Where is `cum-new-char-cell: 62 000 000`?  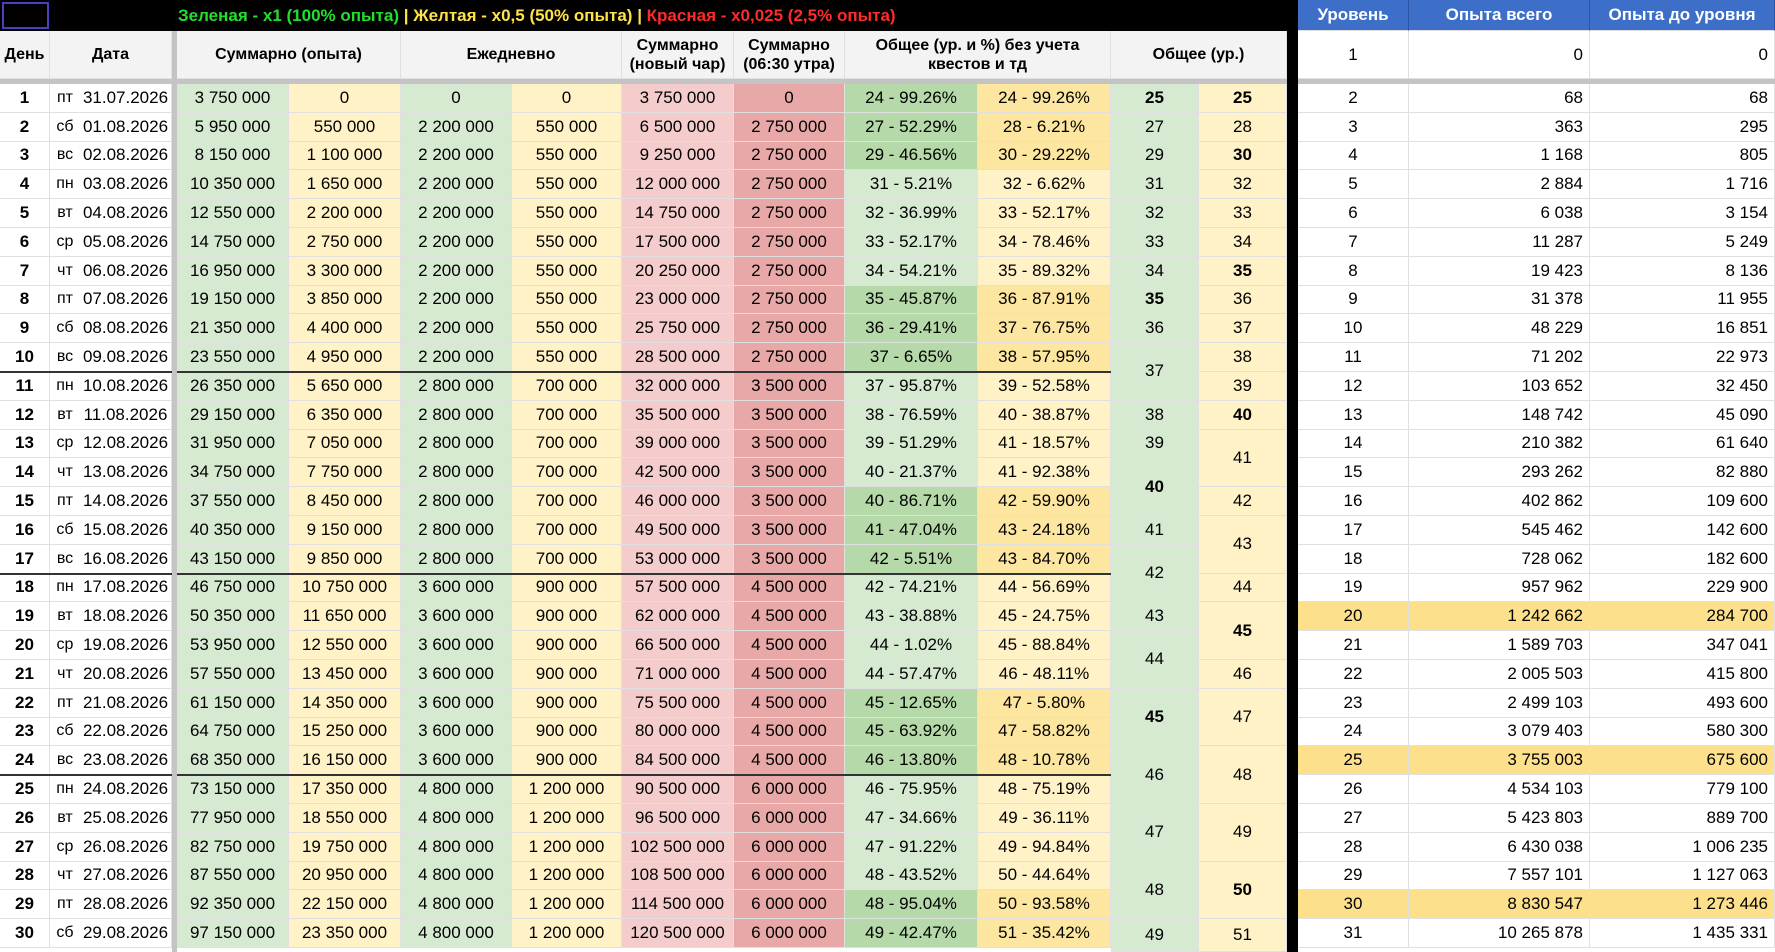 cum-new-char-cell: 62 000 000 is located at coordinates (678, 617).